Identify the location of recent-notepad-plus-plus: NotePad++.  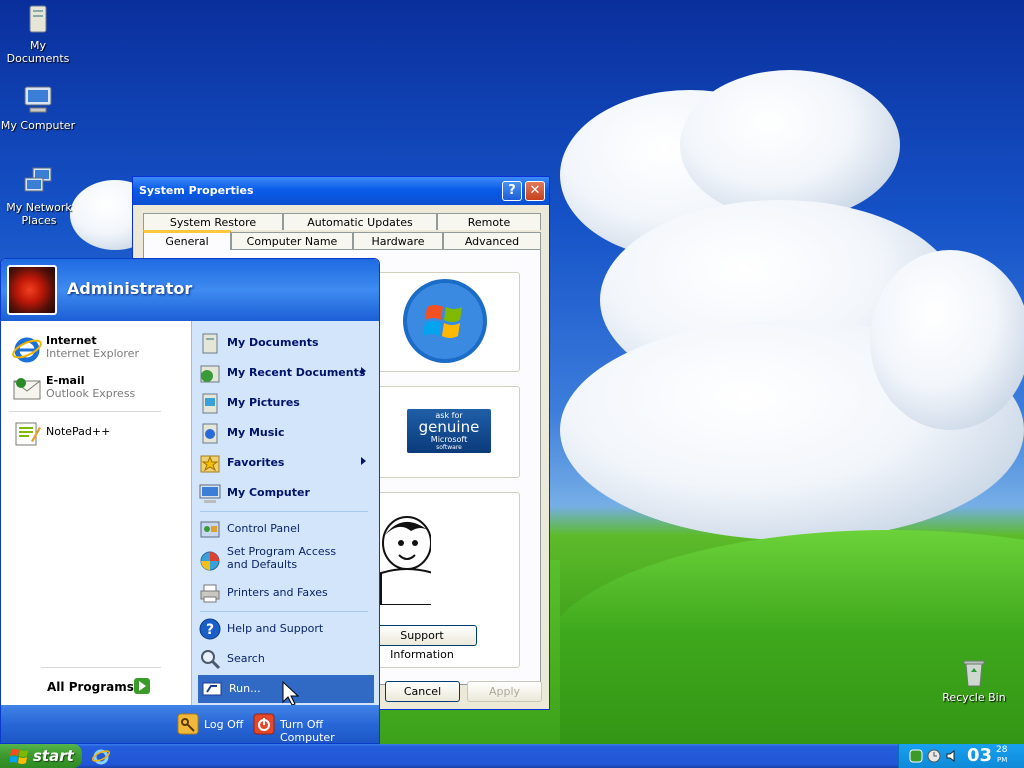
(97, 433).